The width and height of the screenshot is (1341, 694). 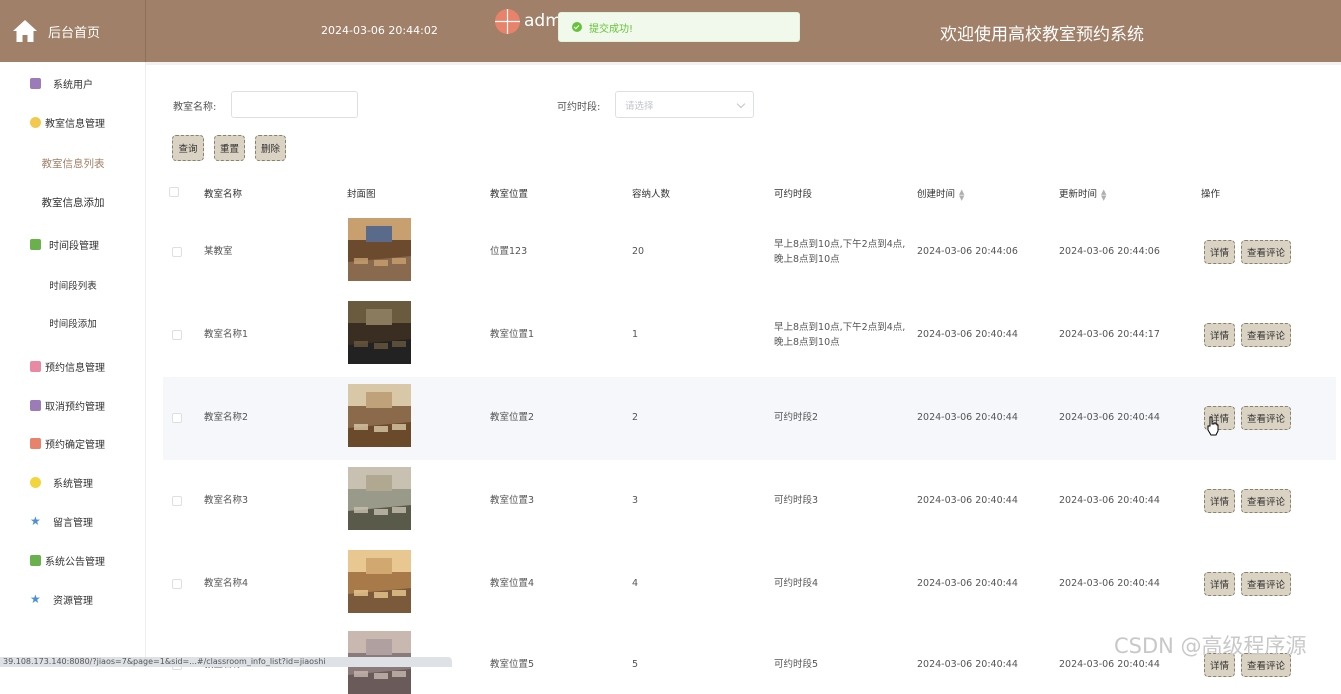 What do you see at coordinates (635, 583) in the screenshot?
I see `cell-capacity: 4` at bounding box center [635, 583].